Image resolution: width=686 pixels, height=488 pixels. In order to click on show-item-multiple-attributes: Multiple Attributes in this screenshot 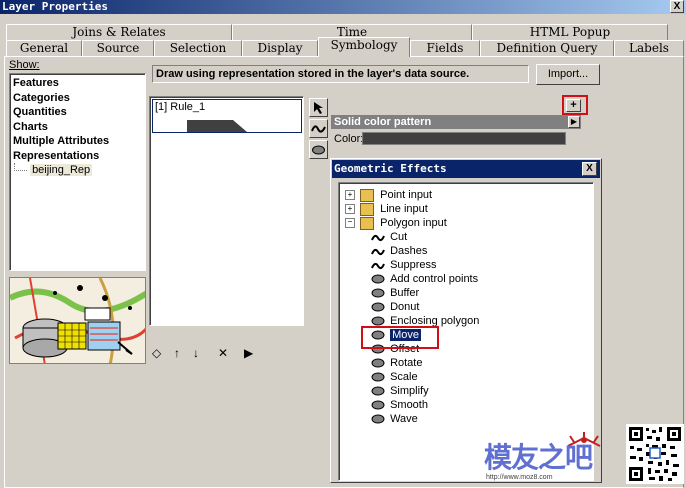, I will do `click(77, 141)`.